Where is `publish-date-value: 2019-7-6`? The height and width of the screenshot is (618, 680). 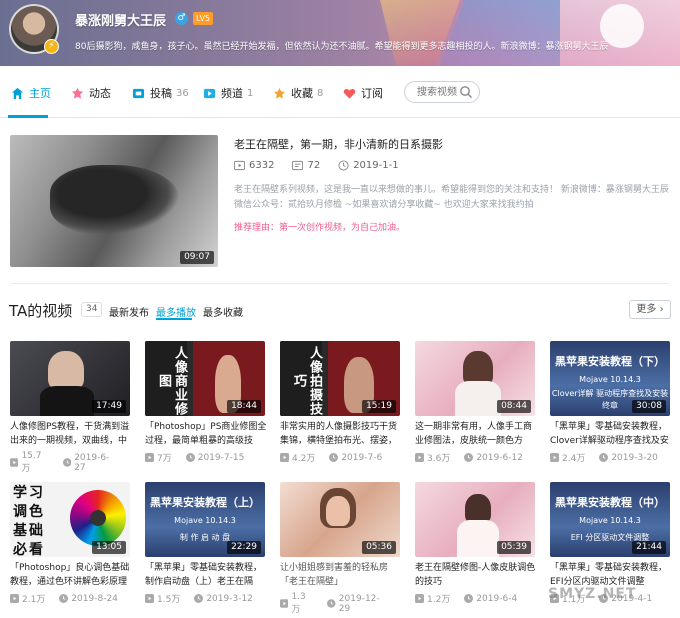 publish-date-value: 2019-7-6 is located at coordinates (362, 457).